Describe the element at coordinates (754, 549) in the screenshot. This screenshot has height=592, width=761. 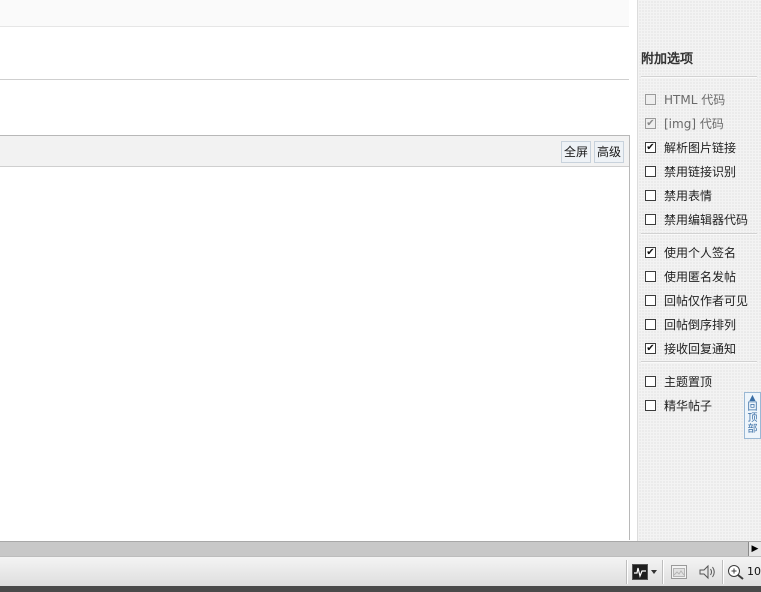
I see `scroll-right-icon: ▶` at that location.